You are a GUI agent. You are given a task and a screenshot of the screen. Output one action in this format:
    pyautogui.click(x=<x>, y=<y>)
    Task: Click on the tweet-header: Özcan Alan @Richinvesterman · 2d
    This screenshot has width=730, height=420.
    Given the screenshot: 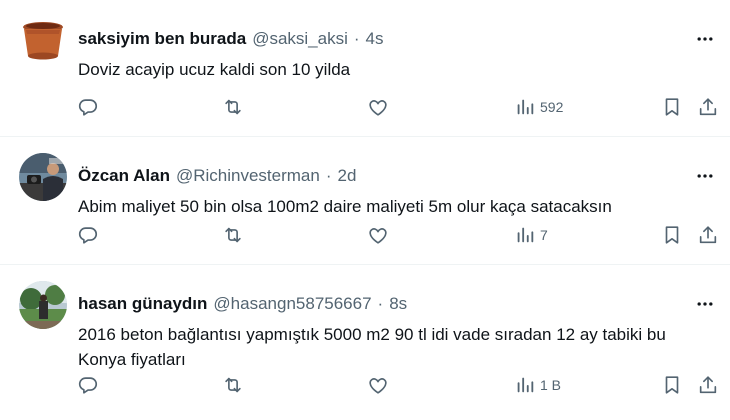 What is the action you would take?
    pyautogui.click(x=217, y=176)
    